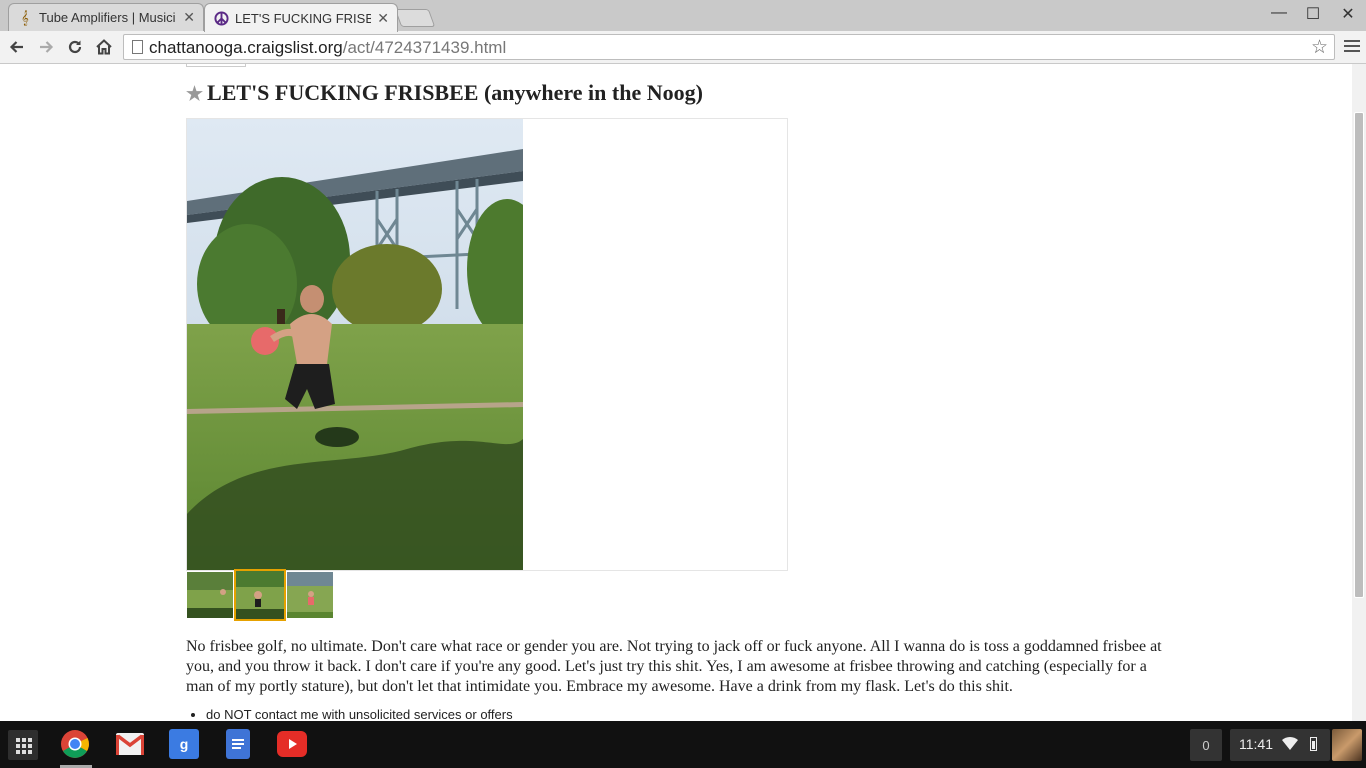  I want to click on new-tab-button, so click(415, 18).